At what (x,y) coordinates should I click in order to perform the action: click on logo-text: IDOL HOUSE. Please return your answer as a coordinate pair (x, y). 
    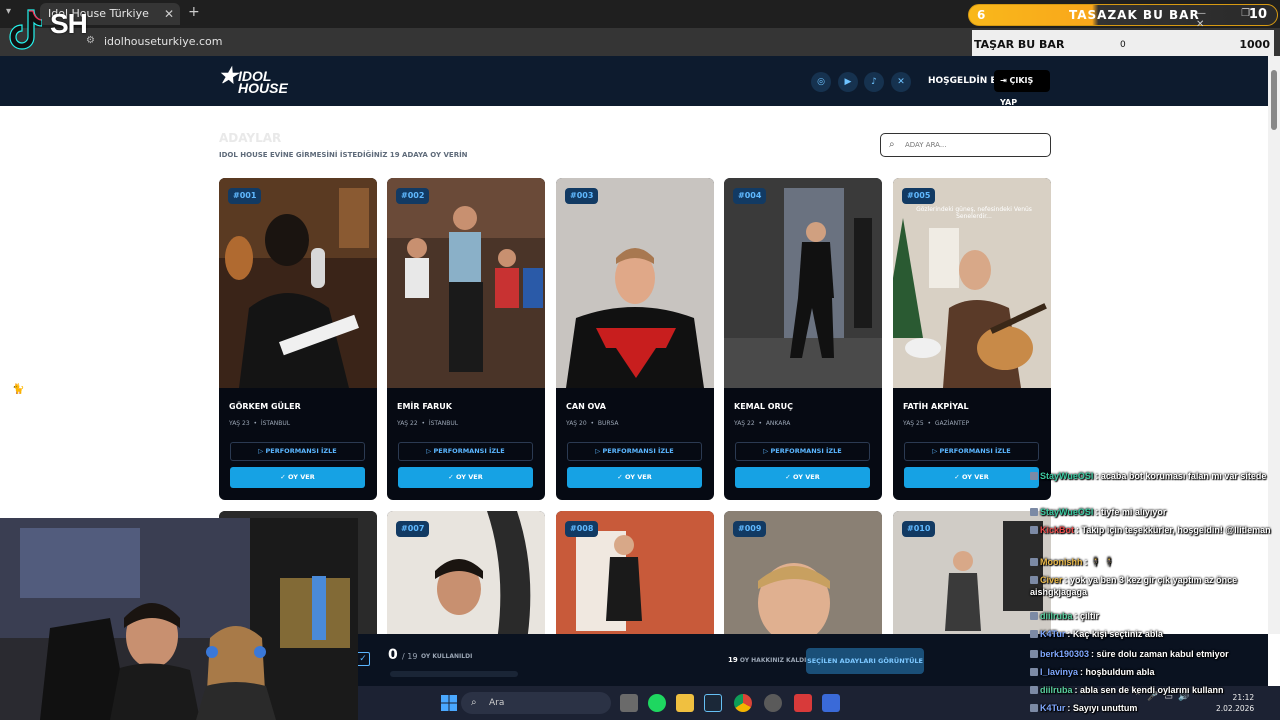
    Looking at the image, I should click on (263, 82).